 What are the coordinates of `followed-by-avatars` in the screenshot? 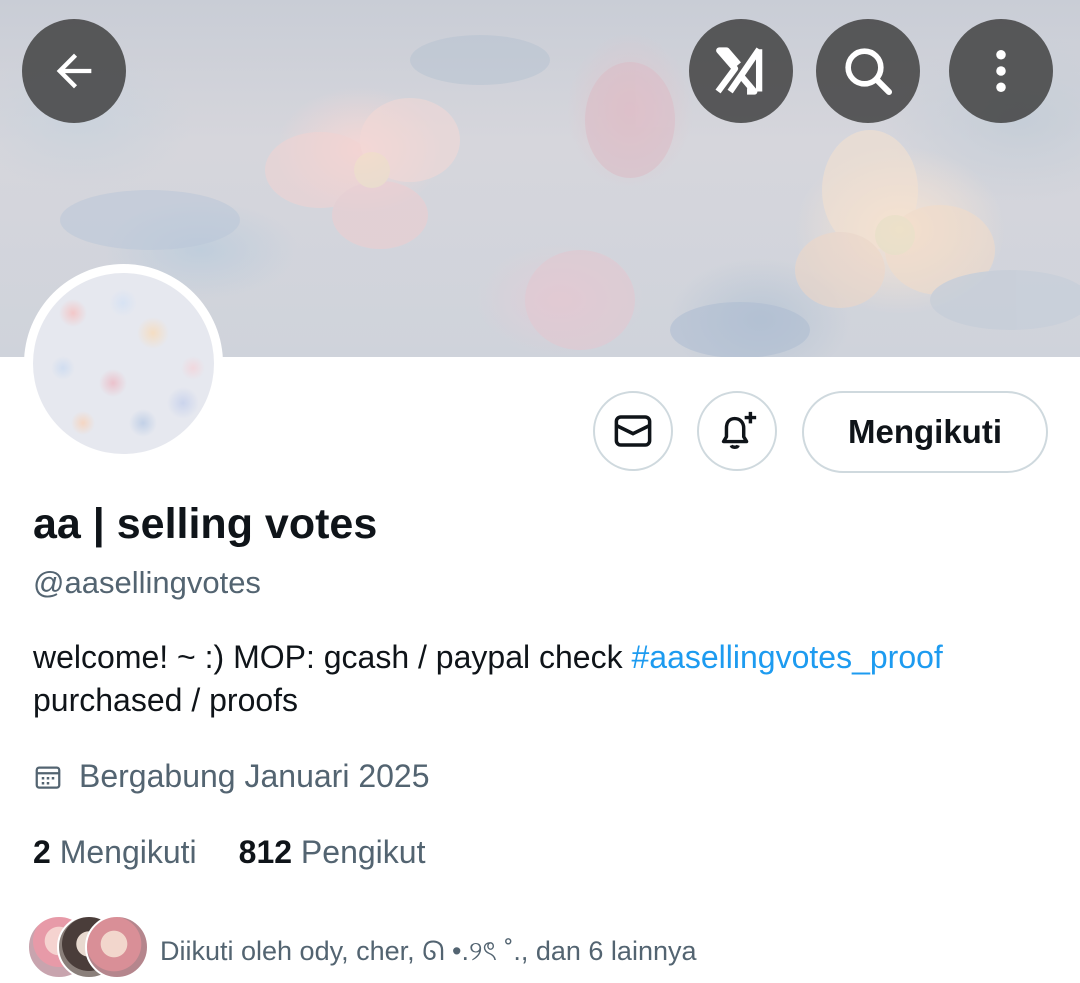 It's located at (88, 947).